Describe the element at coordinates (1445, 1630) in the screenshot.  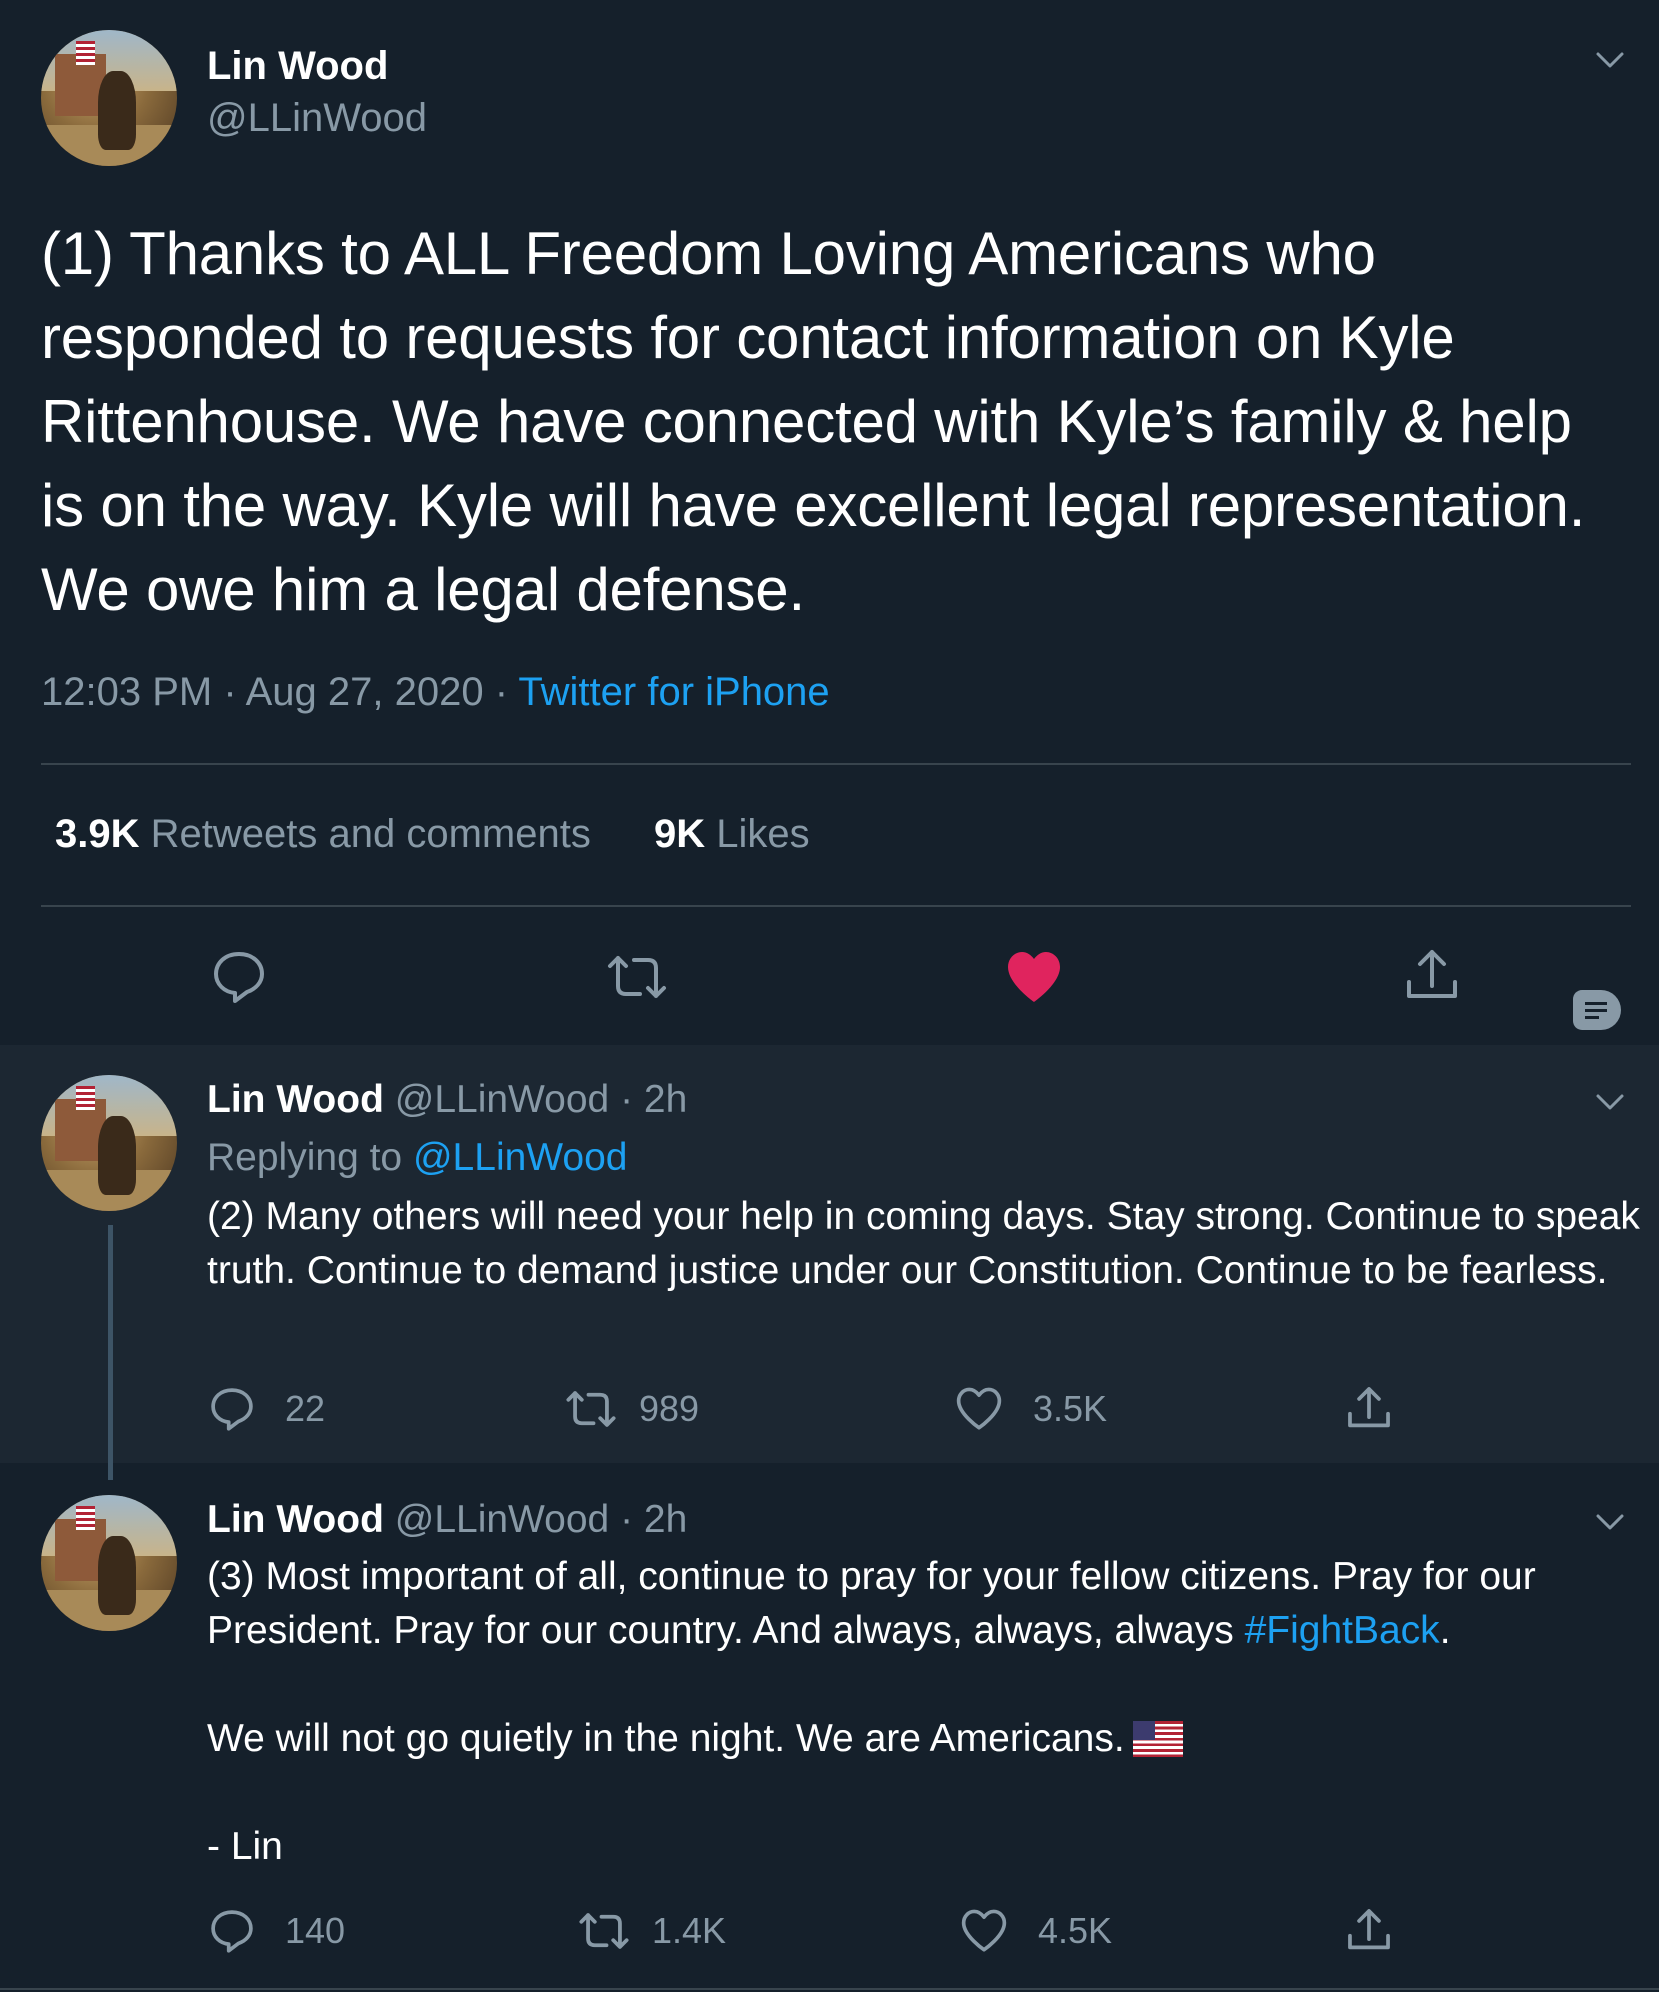
I see `tweet-text-end: .` at that location.